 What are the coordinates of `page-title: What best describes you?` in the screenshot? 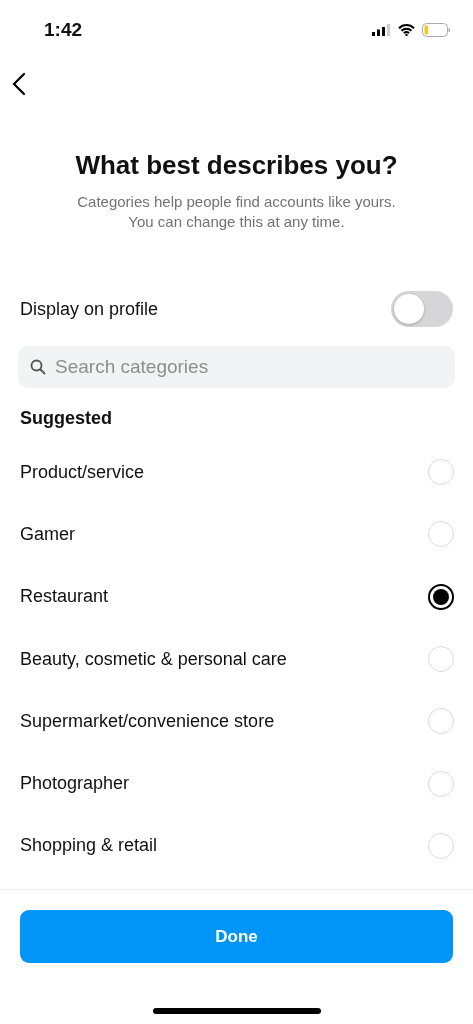 It's located at (236, 165).